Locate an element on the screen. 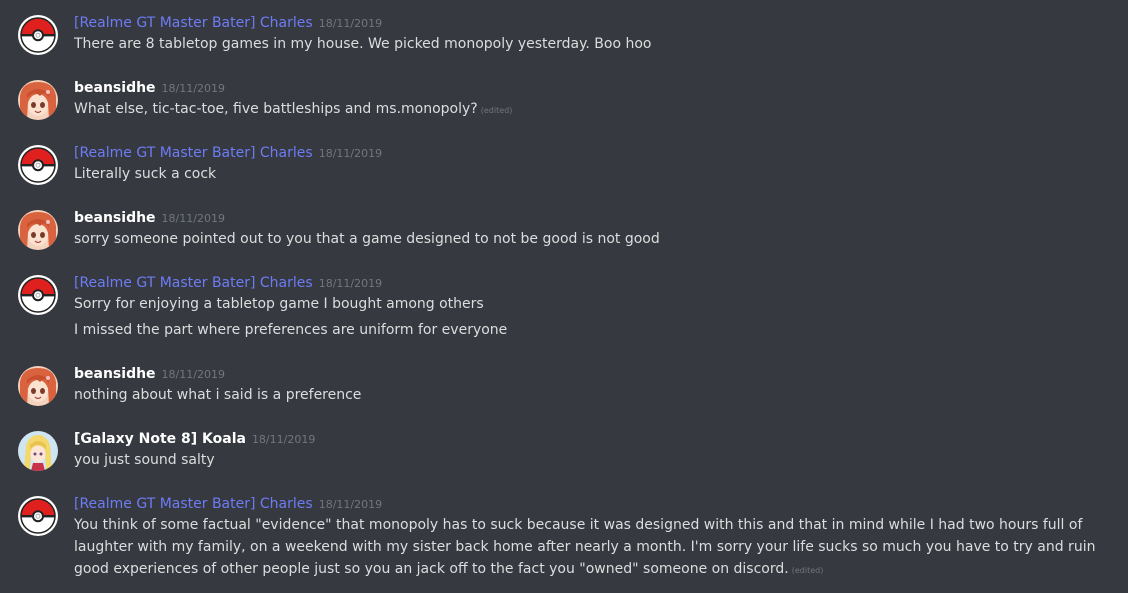  message-text: Literally suck a cock is located at coordinates (145, 174).